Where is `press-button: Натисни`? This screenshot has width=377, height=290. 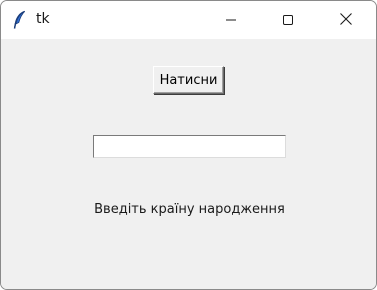
press-button: Натисни is located at coordinates (188, 80).